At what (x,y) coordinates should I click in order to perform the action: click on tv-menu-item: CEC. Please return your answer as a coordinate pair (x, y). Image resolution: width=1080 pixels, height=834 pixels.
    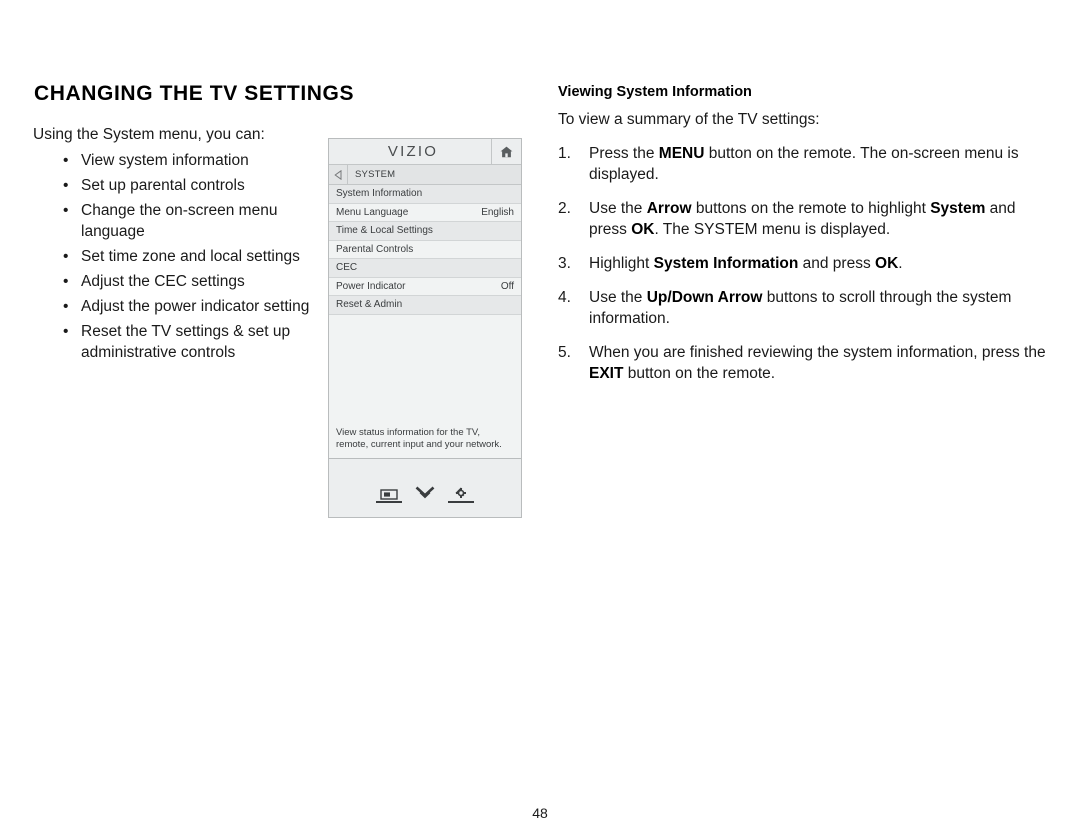
    Looking at the image, I should click on (425, 268).